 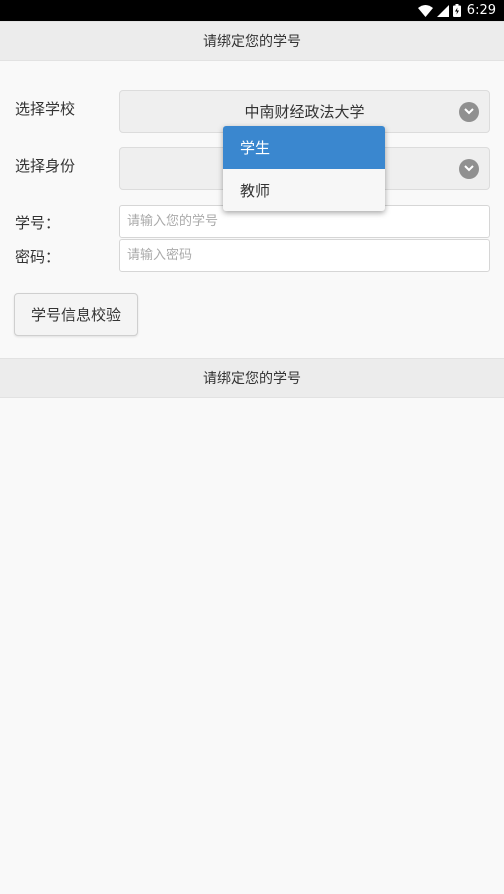 I want to click on password-label: 密码：, so click(x=38, y=257).